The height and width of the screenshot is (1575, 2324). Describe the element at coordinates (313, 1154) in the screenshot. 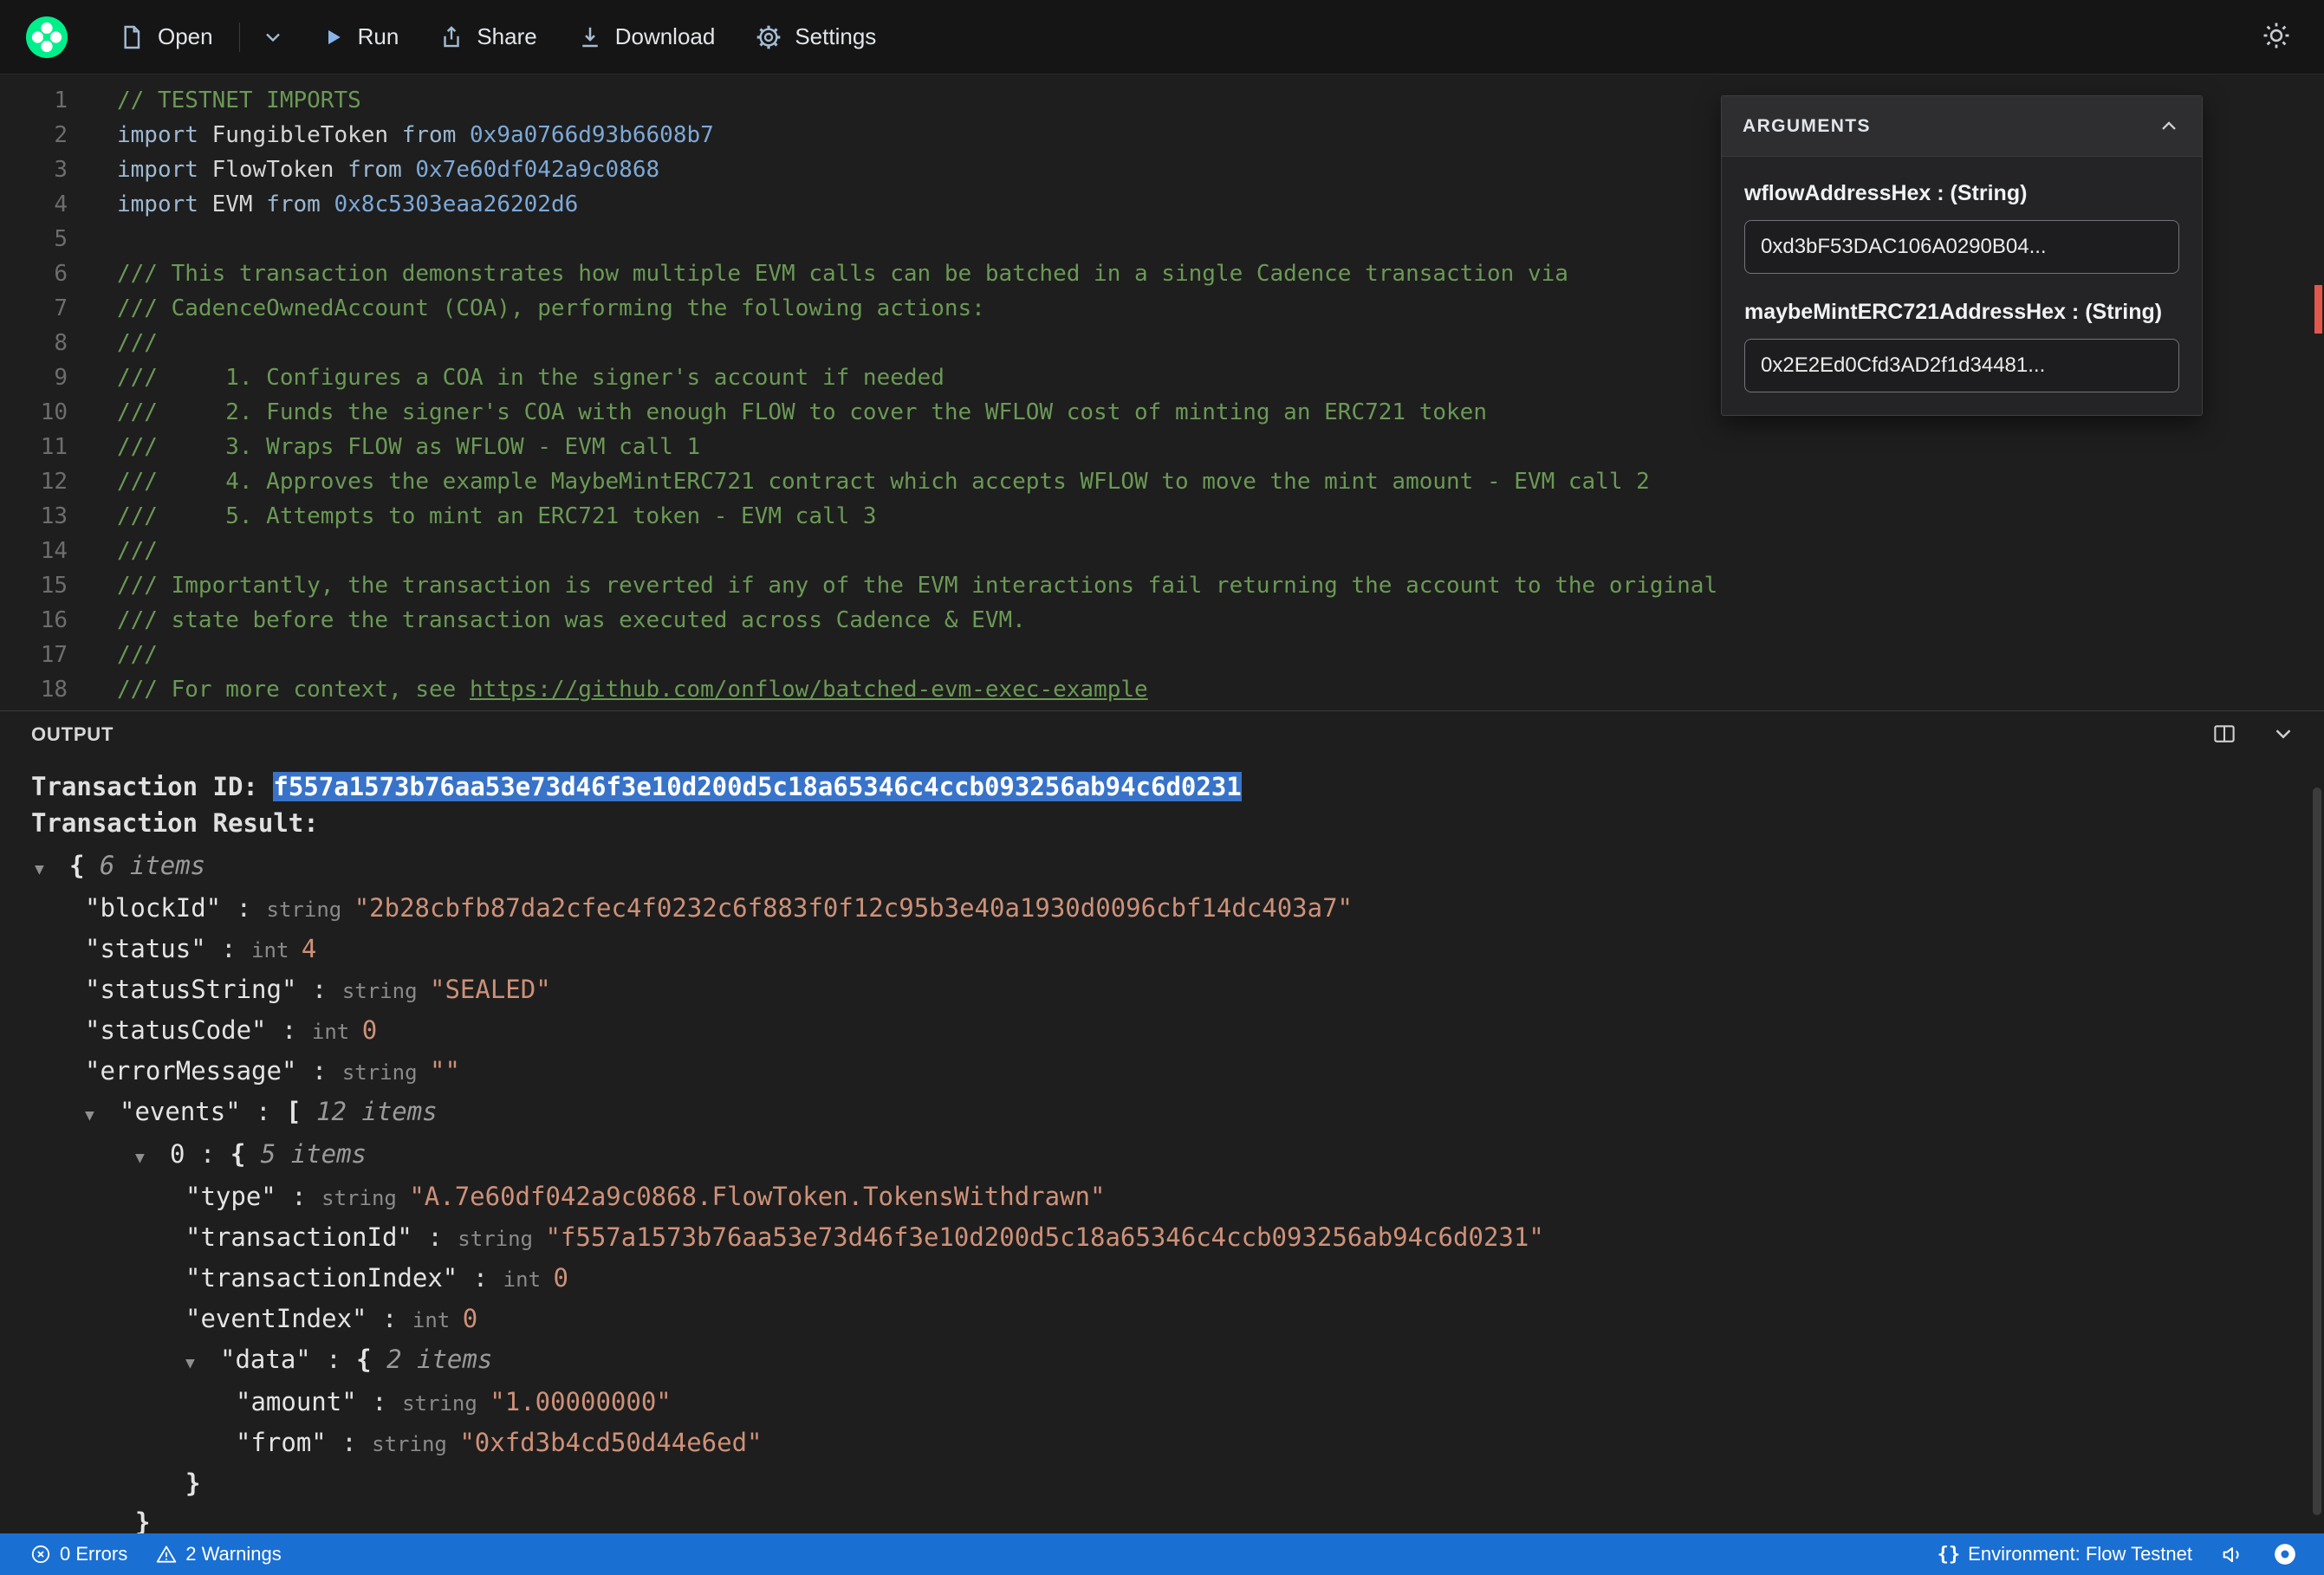

I see `json-item-count: 5 items` at that location.